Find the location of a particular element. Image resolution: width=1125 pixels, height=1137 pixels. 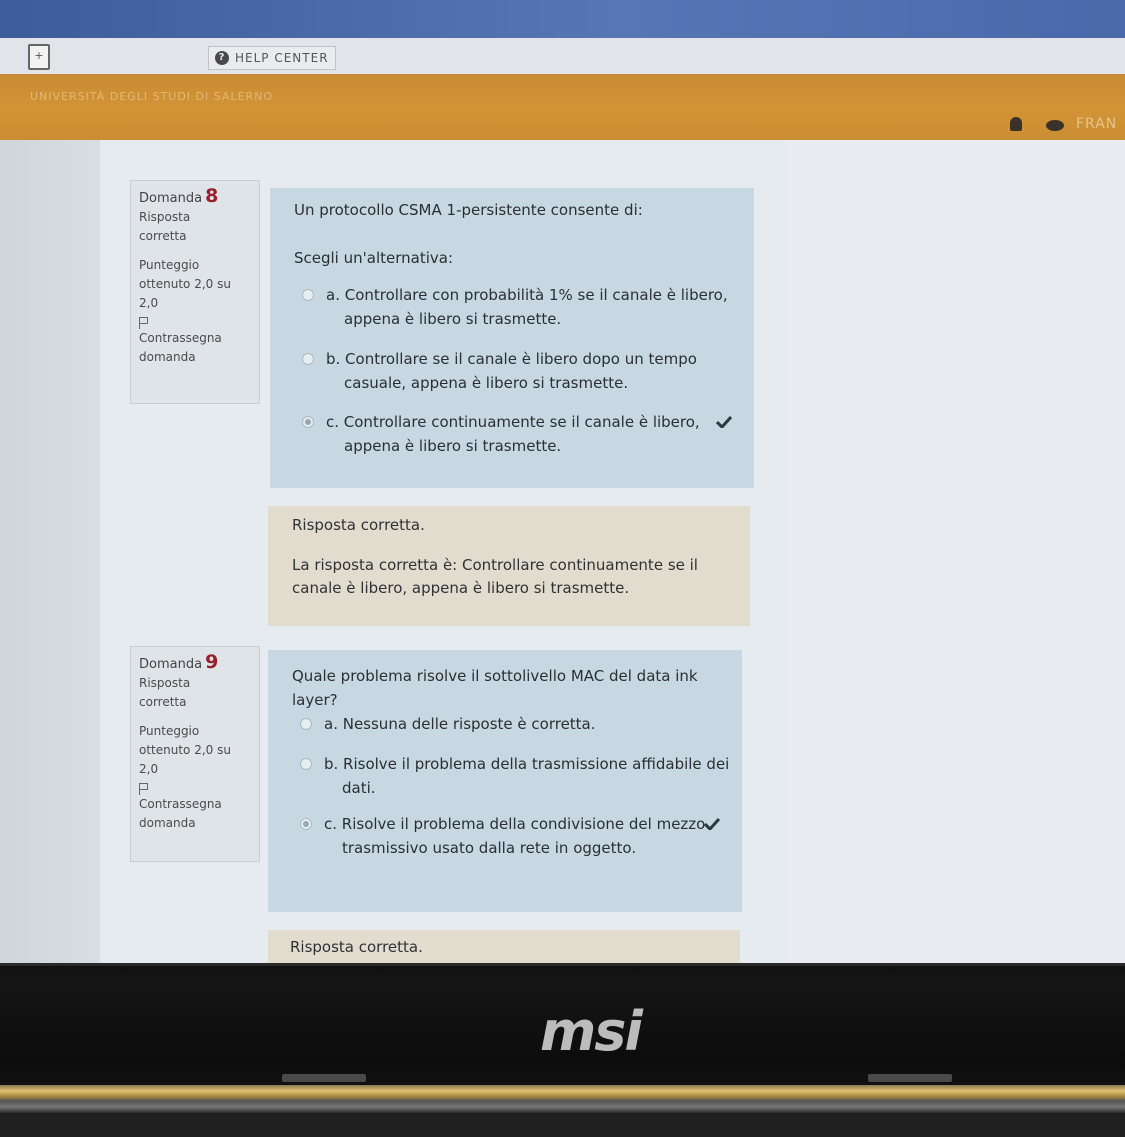

answer-option-a: a. Nessuna delle risposte è corretta. is located at coordinates (515, 724).